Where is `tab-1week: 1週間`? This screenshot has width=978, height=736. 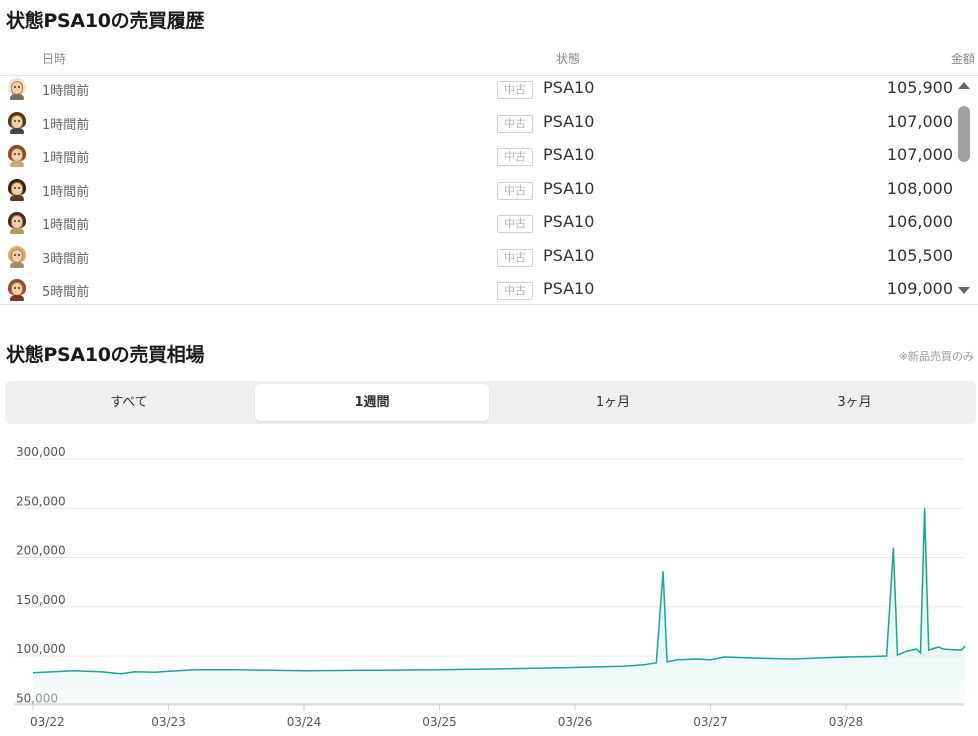
tab-1week: 1週間 is located at coordinates (372, 402).